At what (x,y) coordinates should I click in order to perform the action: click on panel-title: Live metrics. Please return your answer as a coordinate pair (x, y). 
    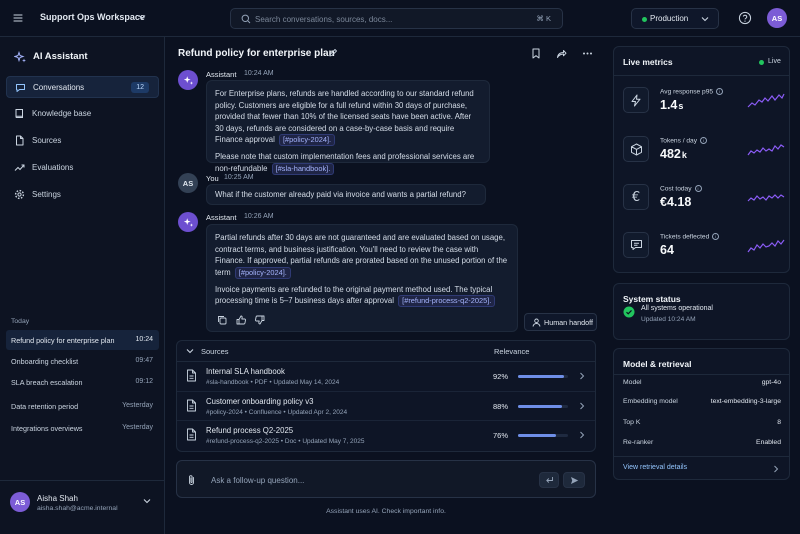
    Looking at the image, I should click on (648, 62).